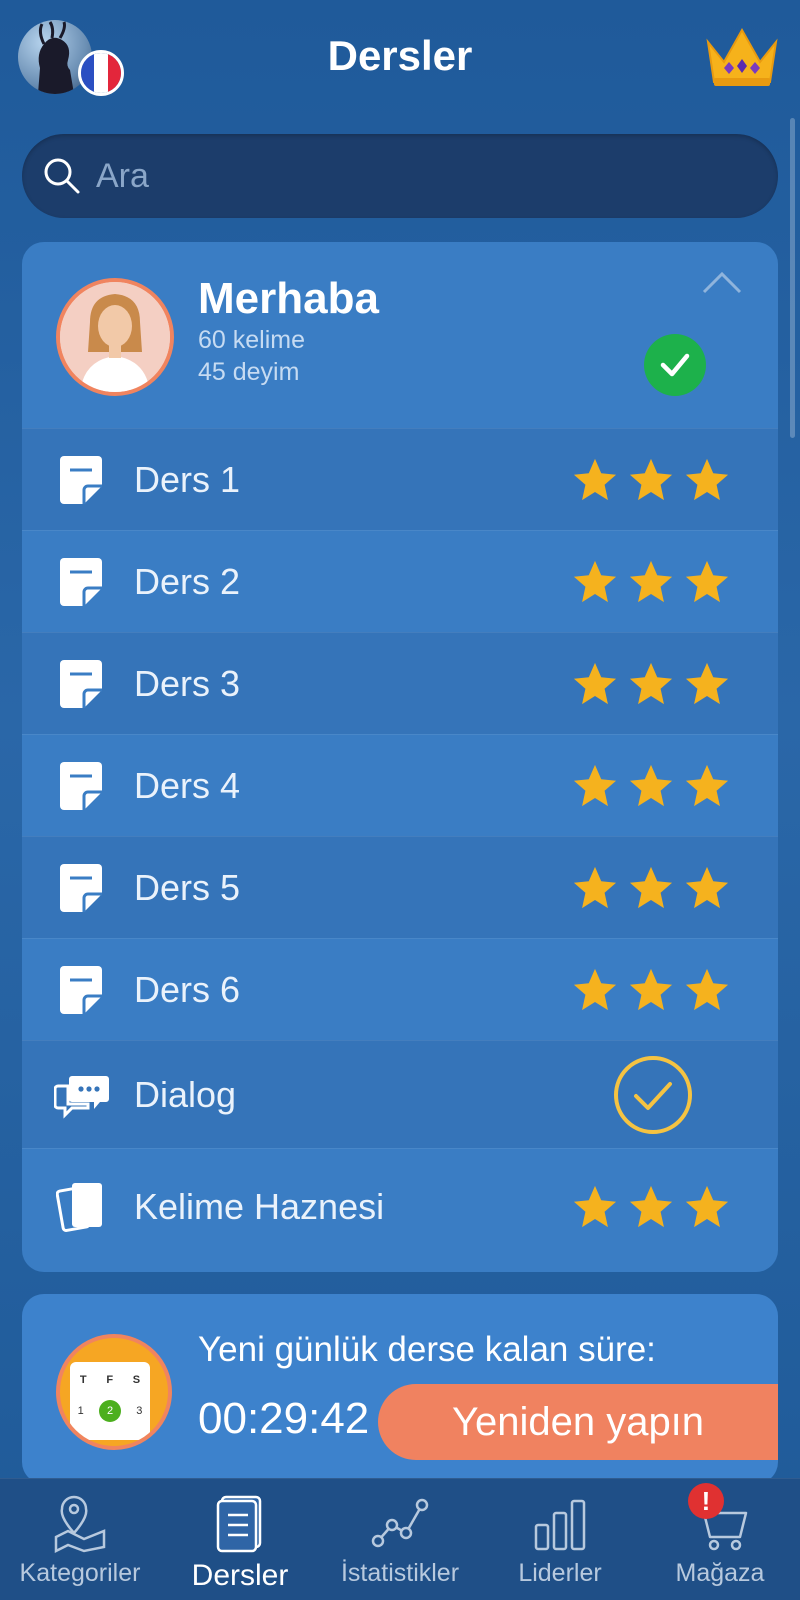 This screenshot has height=1600, width=800. What do you see at coordinates (80, 1411) in the screenshot?
I see `calendar-date: 1` at bounding box center [80, 1411].